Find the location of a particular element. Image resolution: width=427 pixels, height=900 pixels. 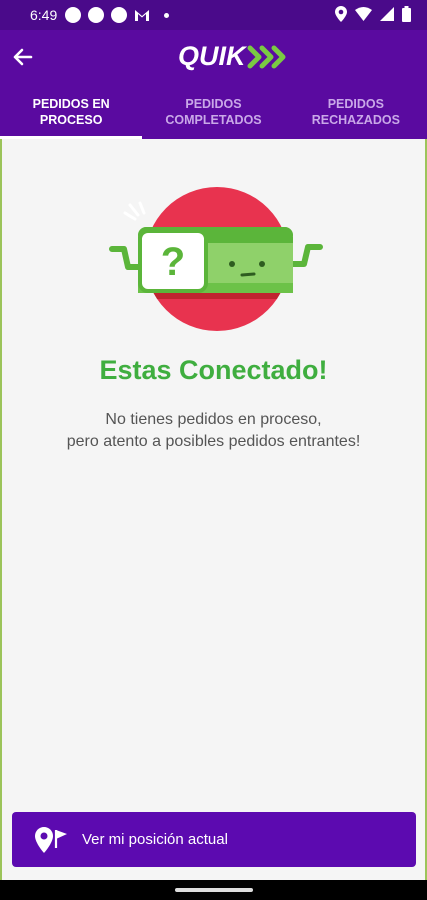

wifi-icon is located at coordinates (363, 15).